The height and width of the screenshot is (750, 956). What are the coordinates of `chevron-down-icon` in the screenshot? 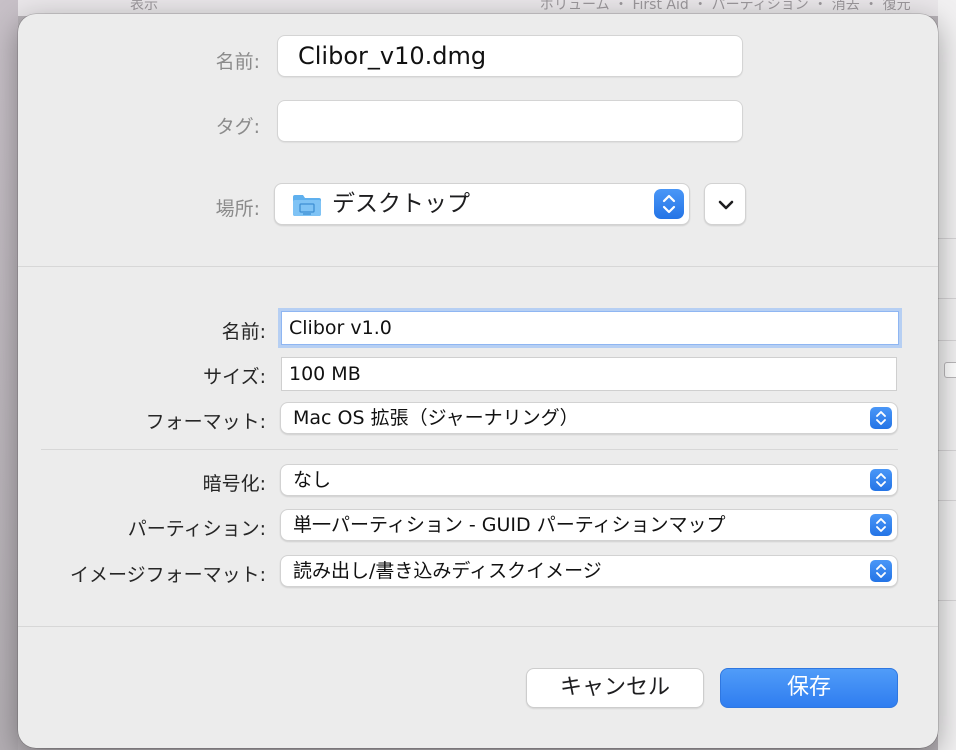 It's located at (726, 205).